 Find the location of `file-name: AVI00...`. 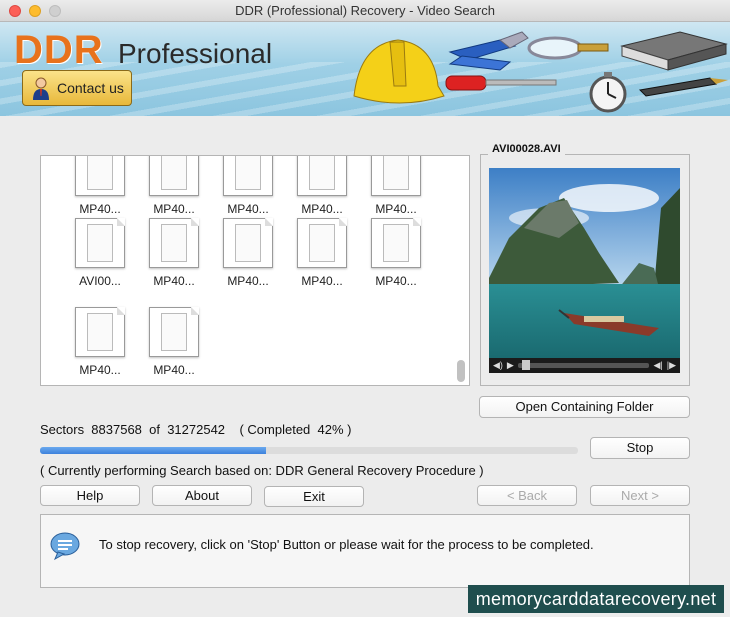

file-name: AVI00... is located at coordinates (100, 281).